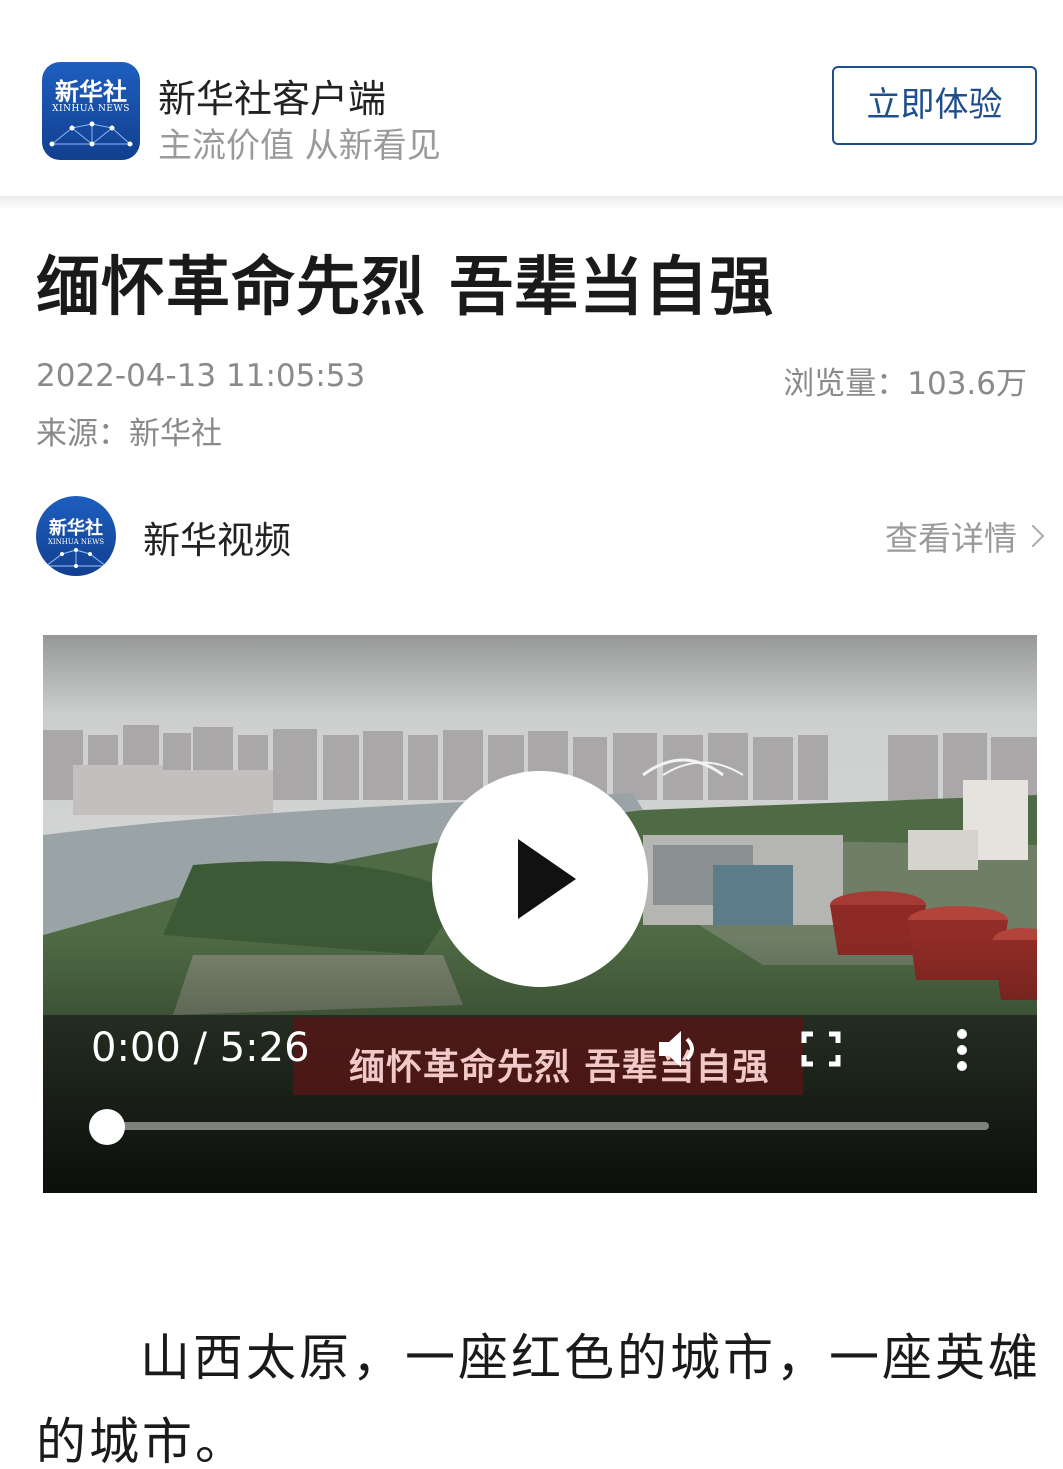  Describe the element at coordinates (142, 1441) in the screenshot. I see `article-paragraph: 的城市。` at that location.